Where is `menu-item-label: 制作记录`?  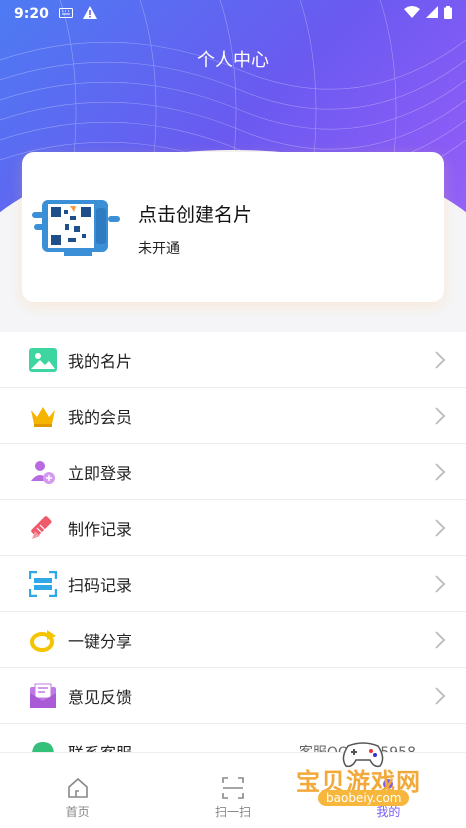
menu-item-label: 制作记录 is located at coordinates (100, 529).